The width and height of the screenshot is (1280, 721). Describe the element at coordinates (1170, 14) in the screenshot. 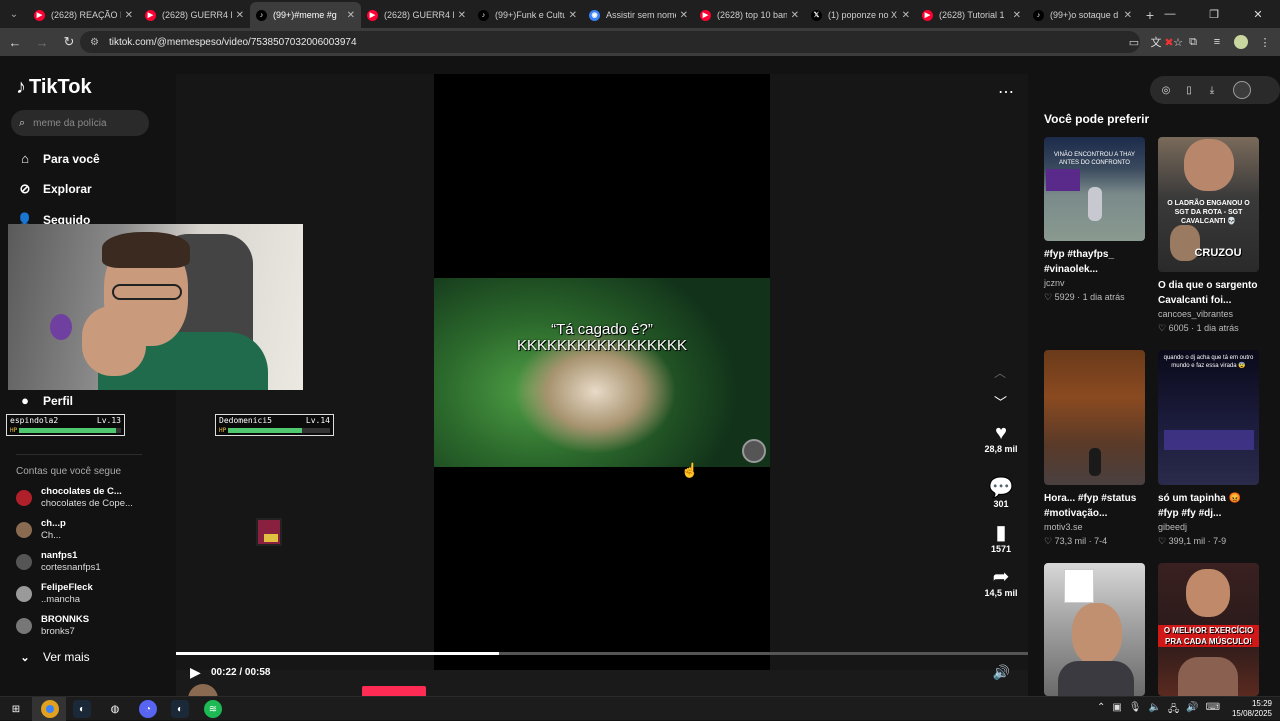

I see `minimize-icon: —` at that location.